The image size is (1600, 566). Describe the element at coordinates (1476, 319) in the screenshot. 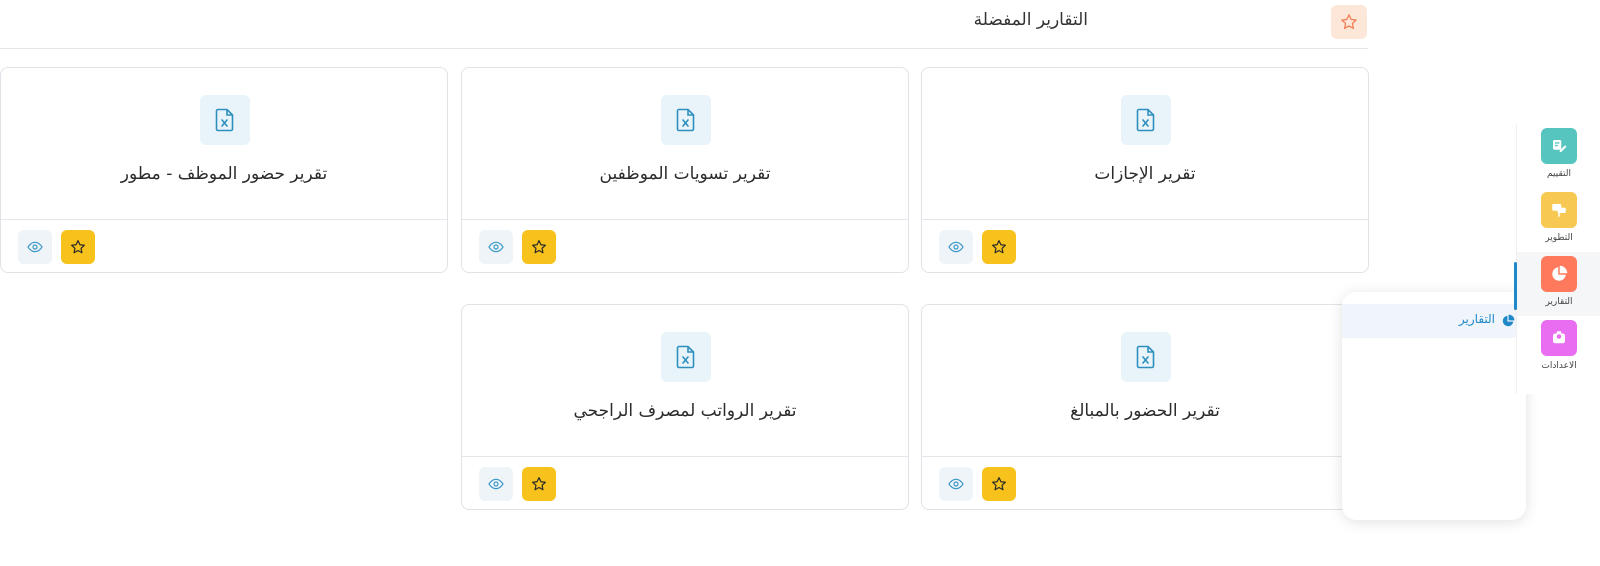

I see `submenu-item-label: التقارير` at that location.